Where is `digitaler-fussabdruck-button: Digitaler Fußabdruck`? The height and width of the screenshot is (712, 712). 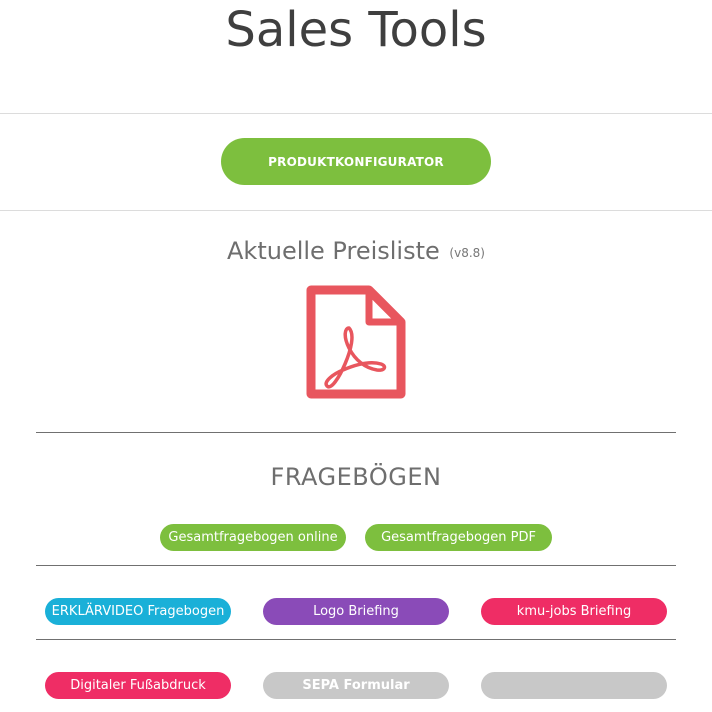
digitaler-fussabdruck-button: Digitaler Fußabdruck is located at coordinates (138, 685).